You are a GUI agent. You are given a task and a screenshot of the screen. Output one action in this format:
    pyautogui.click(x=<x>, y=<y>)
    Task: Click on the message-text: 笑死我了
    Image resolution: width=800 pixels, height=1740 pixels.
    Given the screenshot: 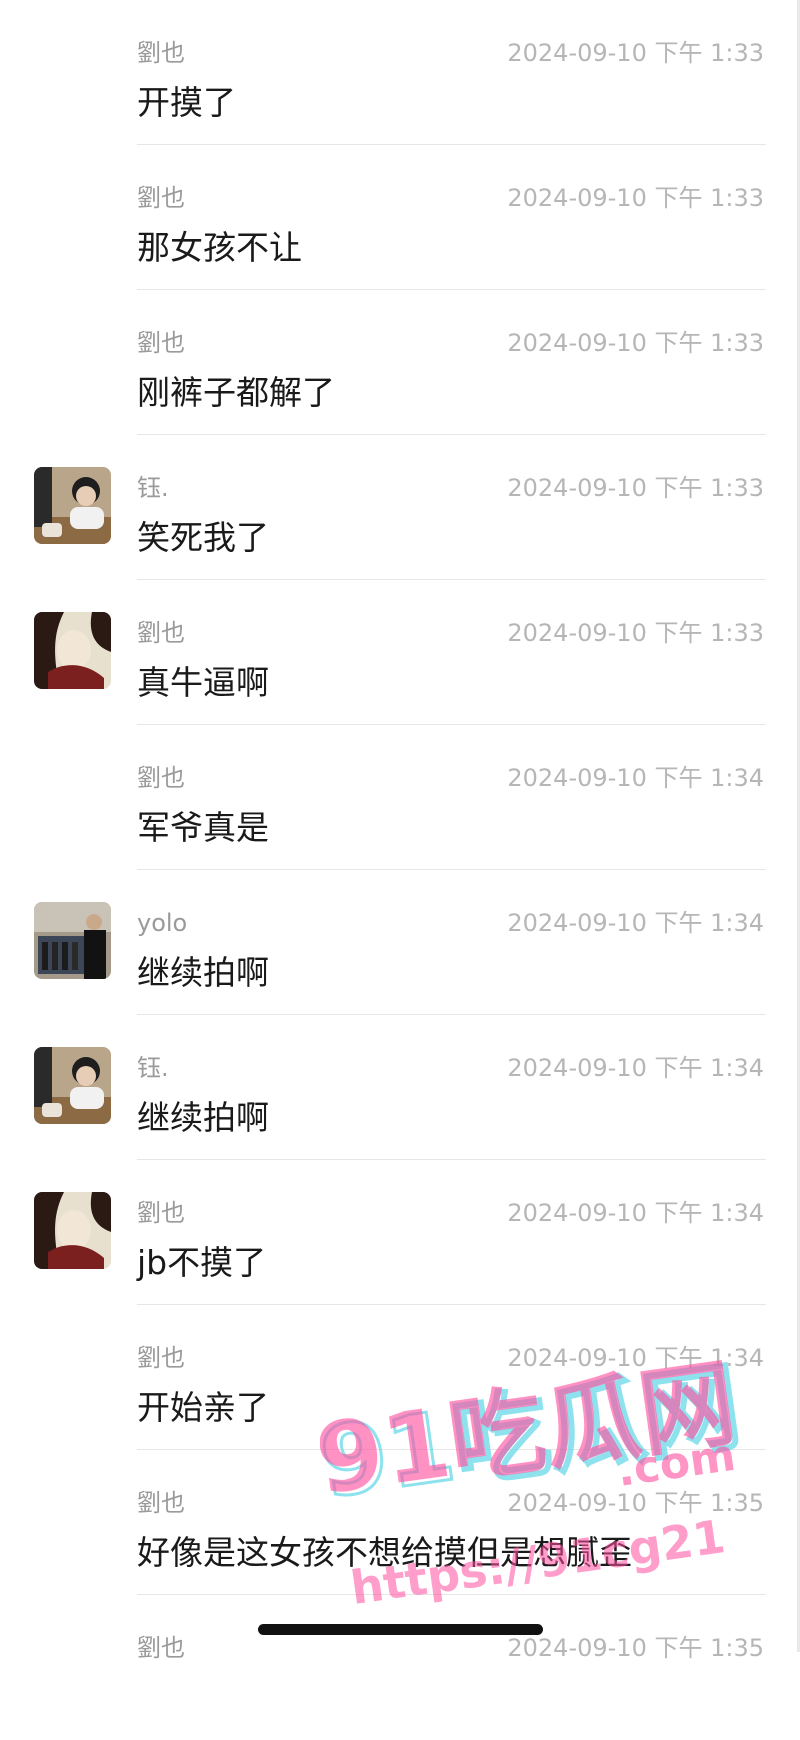 What is the action you would take?
    pyautogui.click(x=203, y=537)
    